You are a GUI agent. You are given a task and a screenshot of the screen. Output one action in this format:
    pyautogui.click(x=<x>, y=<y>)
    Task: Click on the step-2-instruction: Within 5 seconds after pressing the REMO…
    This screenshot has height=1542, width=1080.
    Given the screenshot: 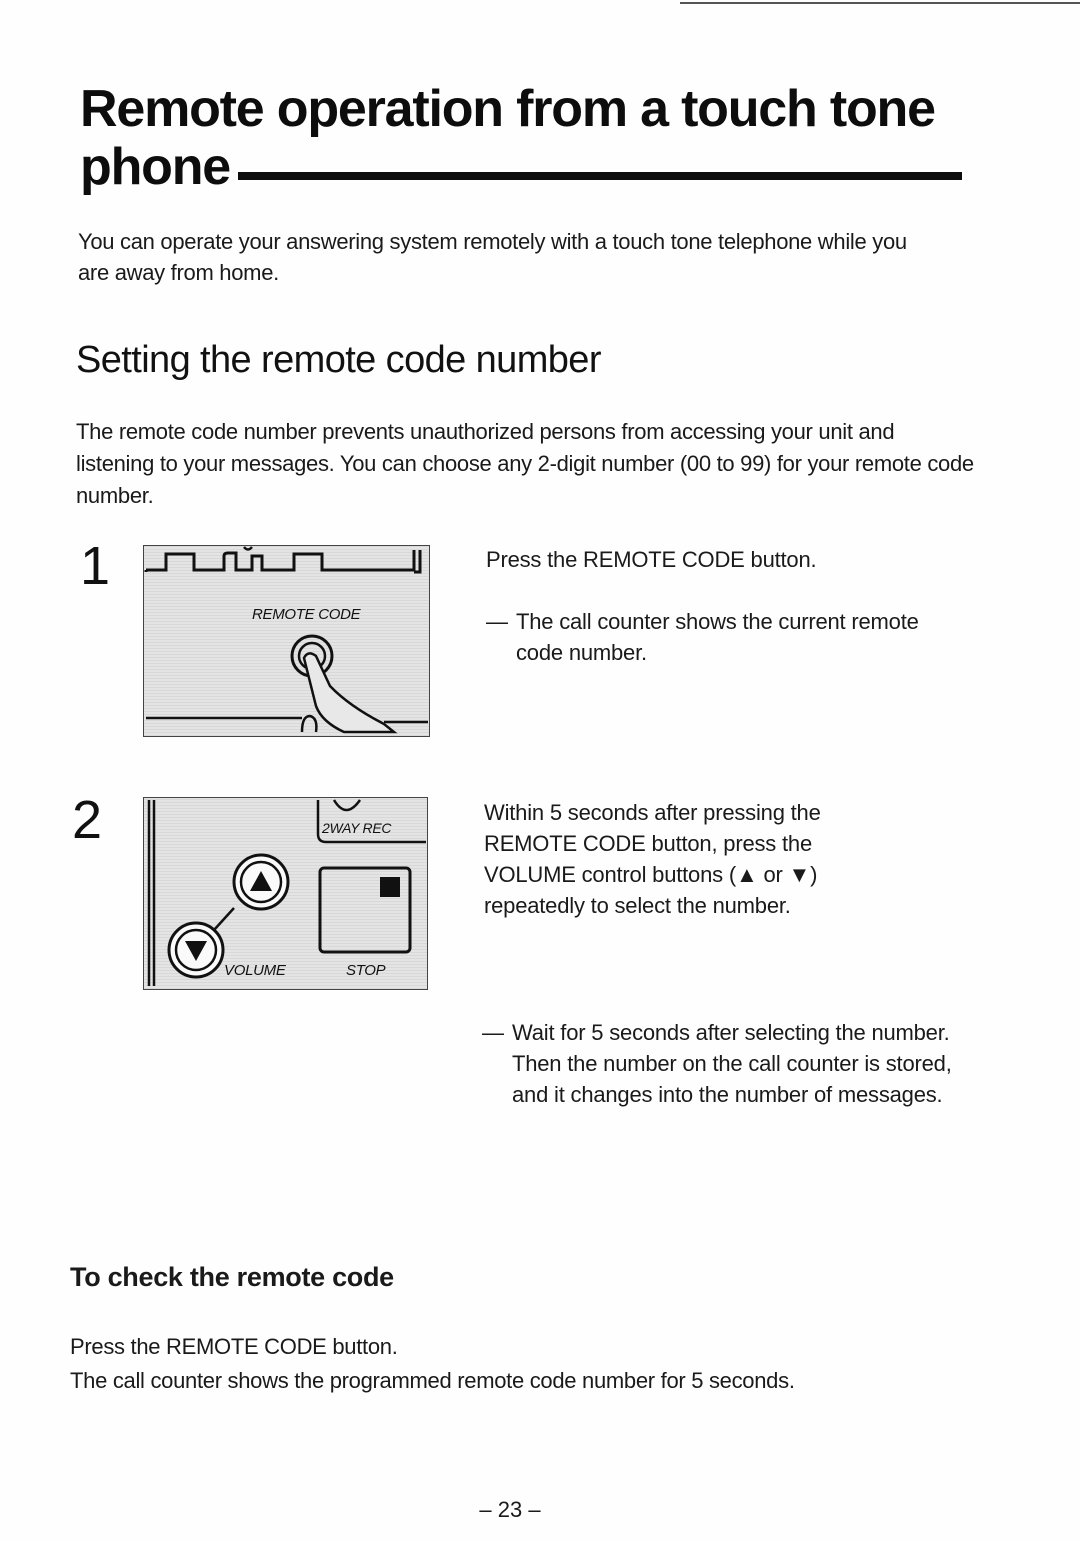 What is the action you would take?
    pyautogui.click(x=652, y=859)
    